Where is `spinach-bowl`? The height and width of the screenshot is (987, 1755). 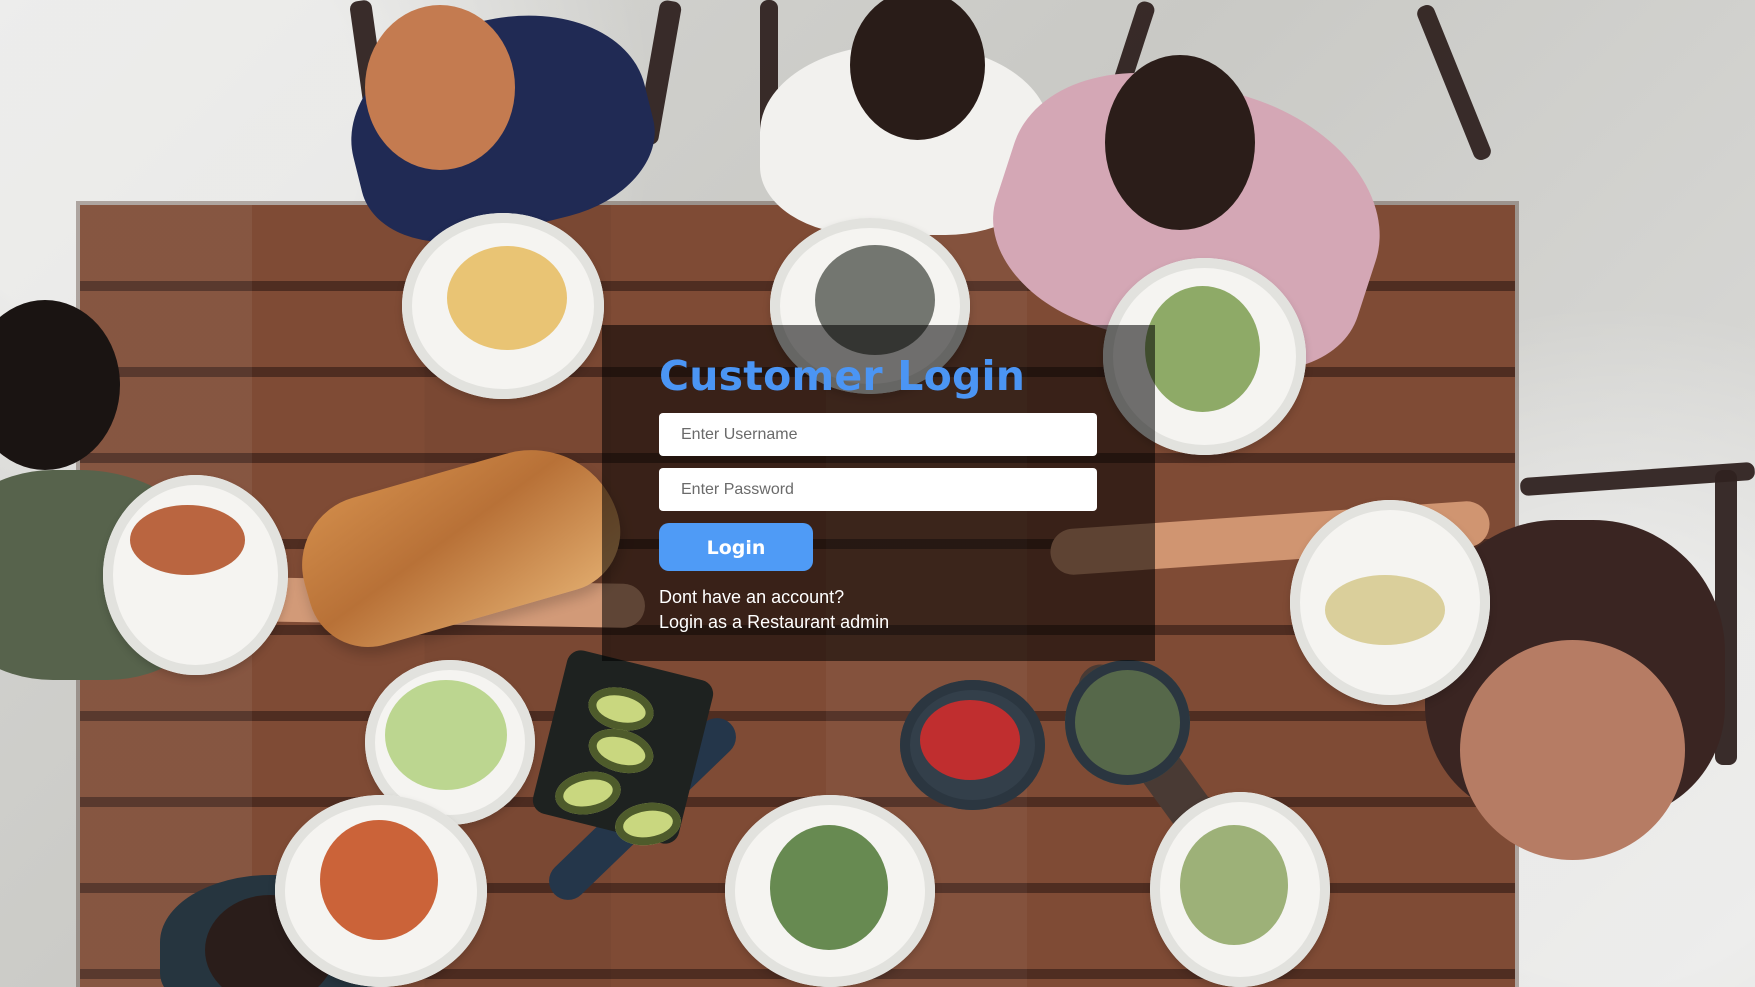
spinach-bowl is located at coordinates (1127, 722).